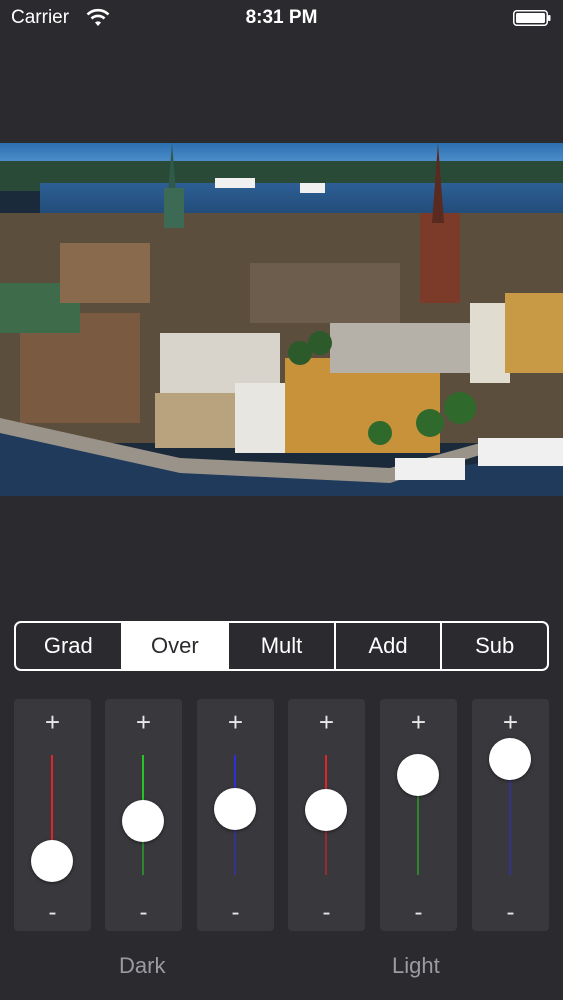 This screenshot has width=563, height=1000. What do you see at coordinates (68, 646) in the screenshot?
I see `segment-grad: Grad` at bounding box center [68, 646].